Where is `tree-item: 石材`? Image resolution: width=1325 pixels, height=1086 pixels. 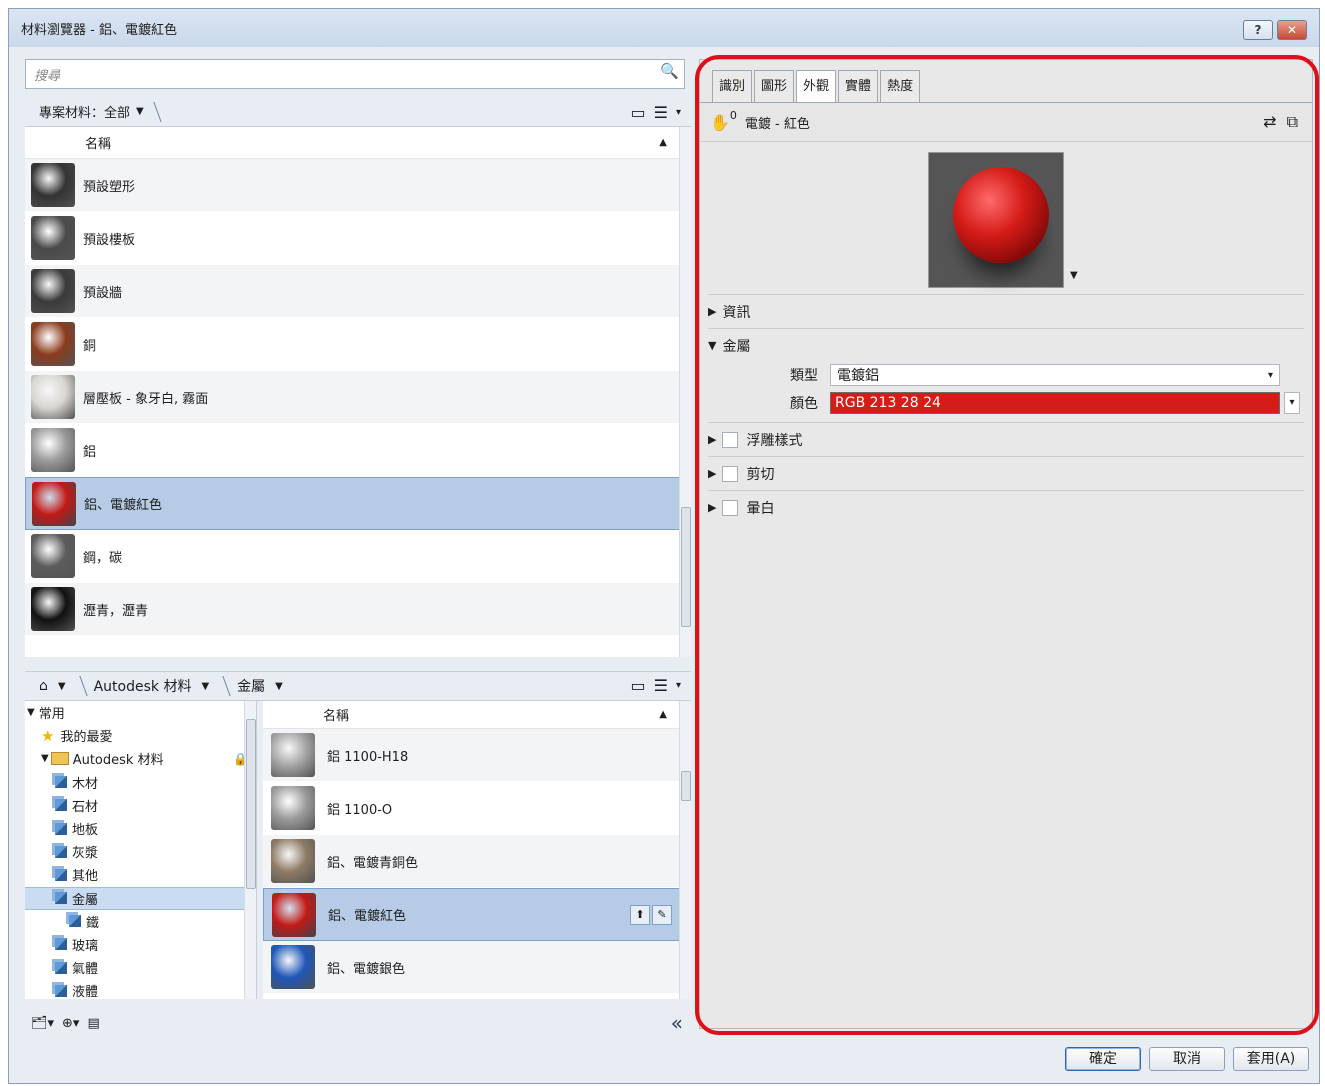
tree-item: 石材 is located at coordinates (140, 805).